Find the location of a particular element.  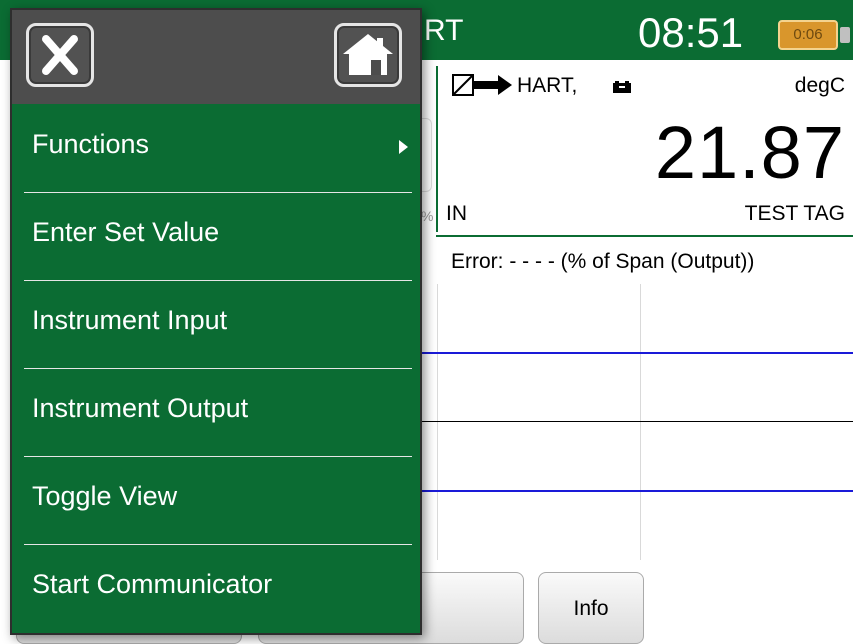

close-button is located at coordinates (60, 55).